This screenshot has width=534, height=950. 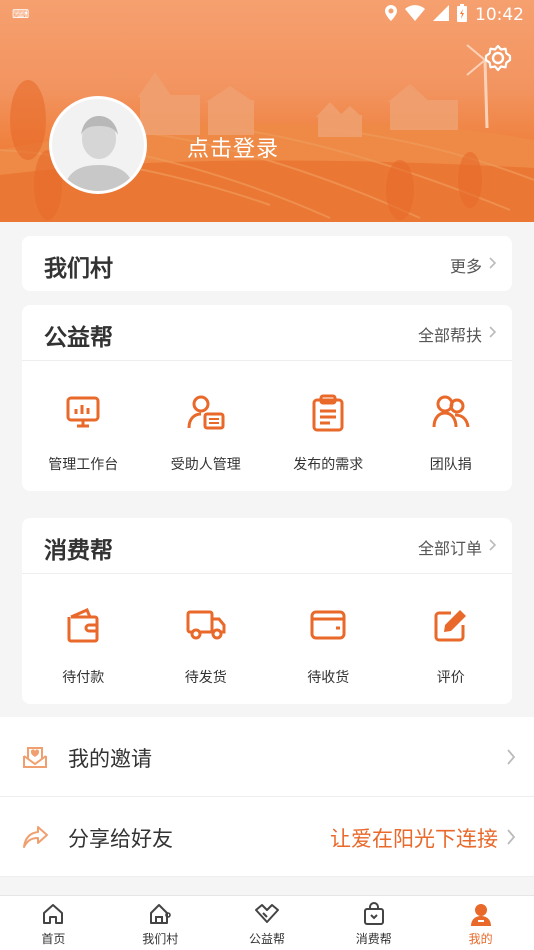 What do you see at coordinates (267, 332) in the screenshot?
I see `charity-card-header: 公益帮 全部帮扶` at bounding box center [267, 332].